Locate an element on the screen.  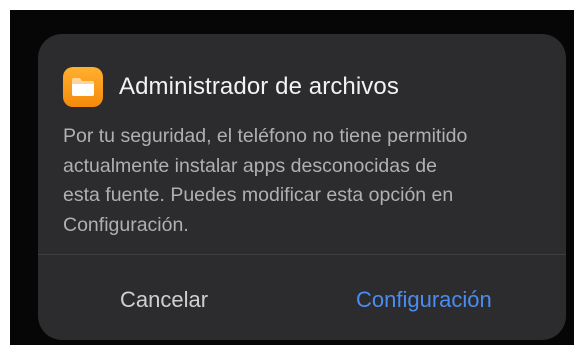
folder-icon is located at coordinates (83, 87).